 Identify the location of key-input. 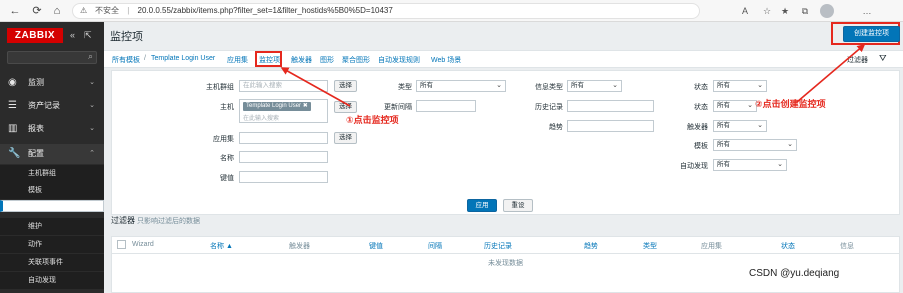
(283, 177).